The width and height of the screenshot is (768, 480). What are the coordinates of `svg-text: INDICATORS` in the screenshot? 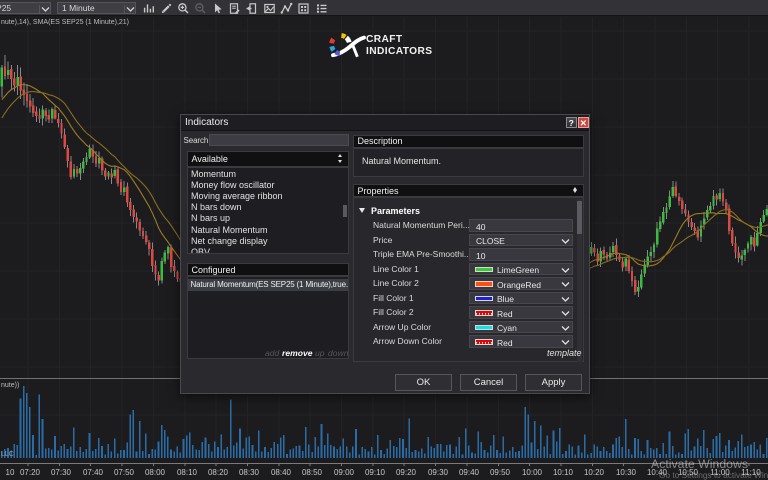 It's located at (399, 51).